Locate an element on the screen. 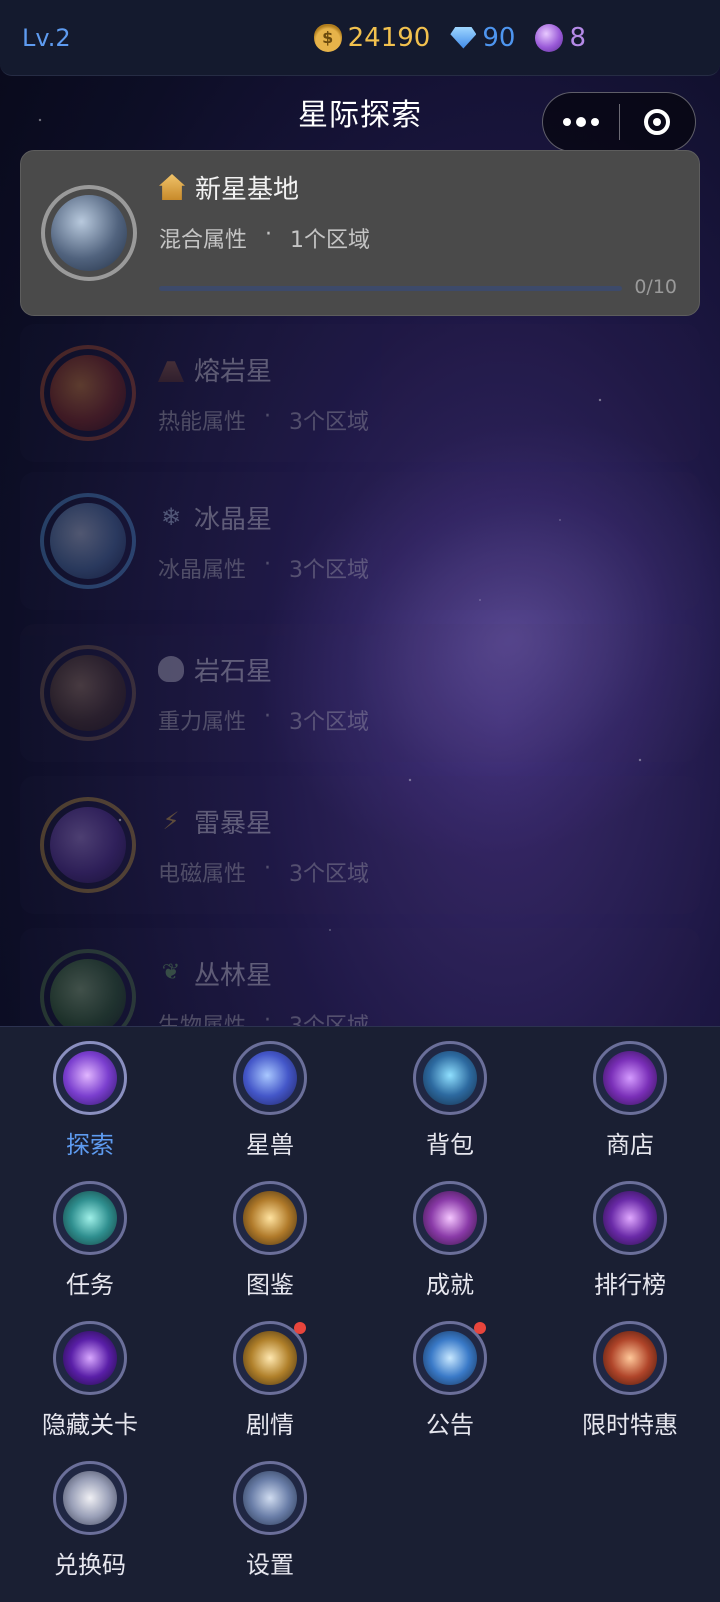 This screenshot has height=1602, width=720. menu-item-codex: 图鉴 is located at coordinates (270, 1240).